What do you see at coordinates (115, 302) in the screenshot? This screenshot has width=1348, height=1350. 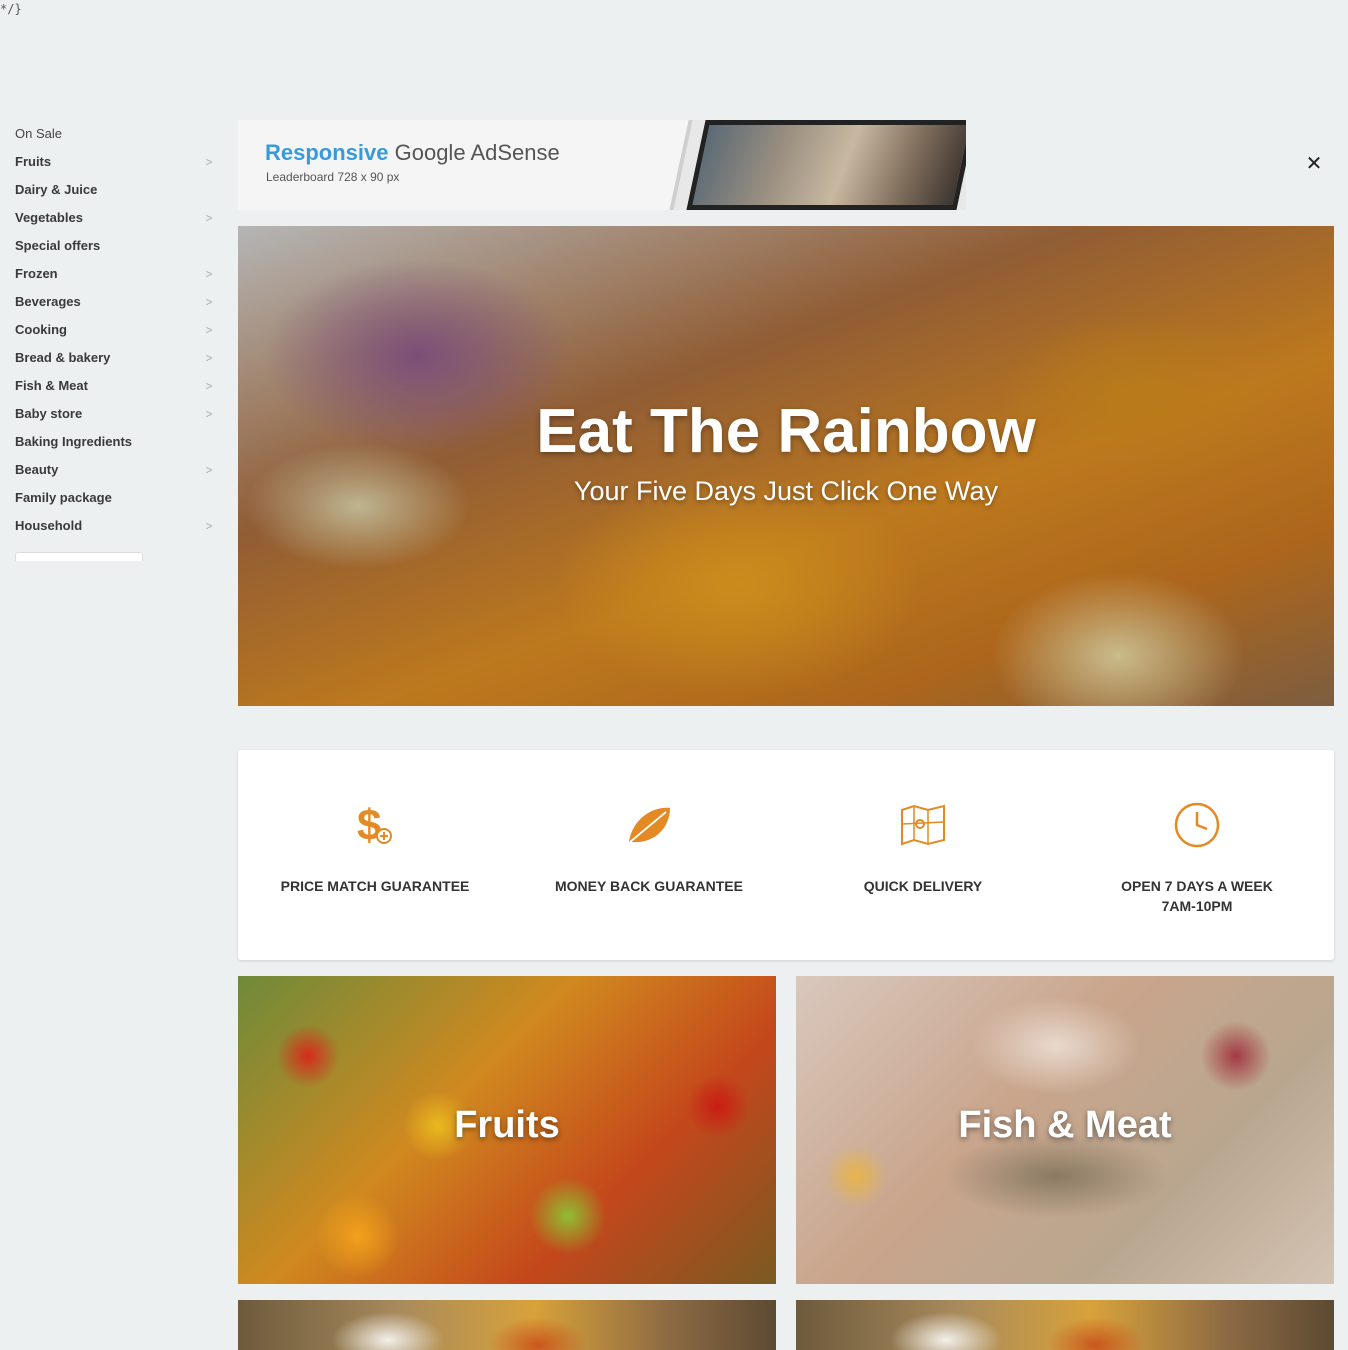 I see `sidebar-item: Beverages >` at bounding box center [115, 302].